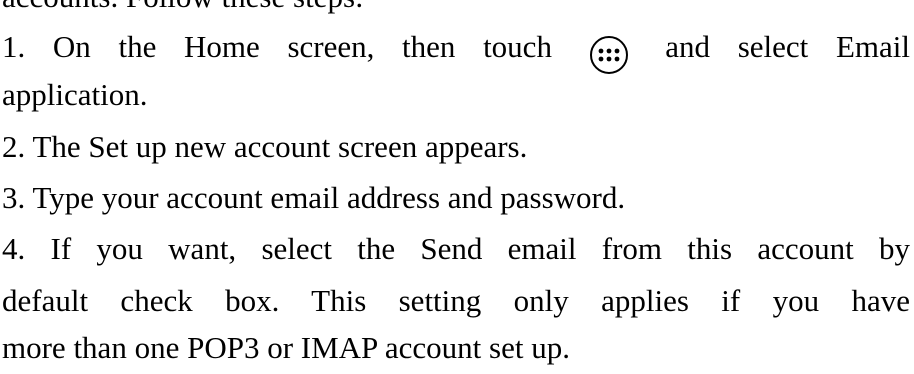 The height and width of the screenshot is (374, 914). Describe the element at coordinates (787, 46) in the screenshot. I see `step-1-text-after: and select Email` at that location.